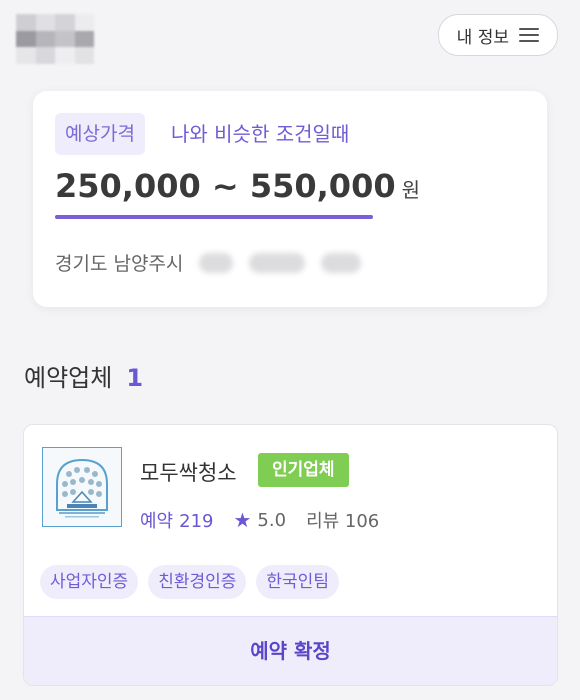 This screenshot has width=580, height=700. What do you see at coordinates (176, 520) in the screenshot?
I see `reservation-count: 예약 219` at bounding box center [176, 520].